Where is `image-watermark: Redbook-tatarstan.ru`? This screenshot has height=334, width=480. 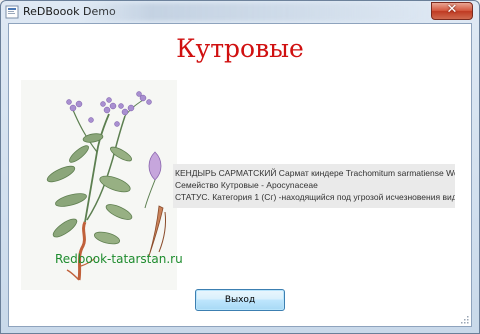 image-watermark: Redbook-tatarstan.ru is located at coordinates (119, 259).